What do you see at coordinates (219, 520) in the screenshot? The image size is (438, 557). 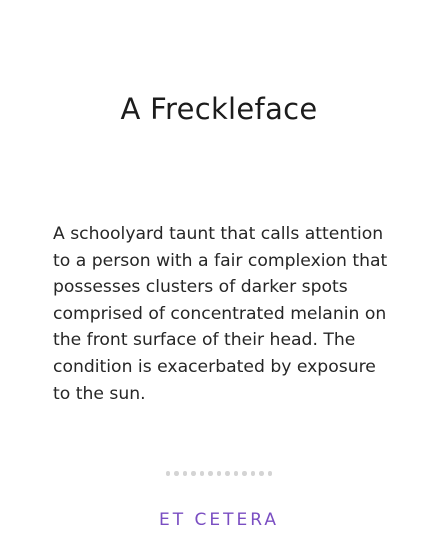 I see `brand-label: ET CETERA` at bounding box center [219, 520].